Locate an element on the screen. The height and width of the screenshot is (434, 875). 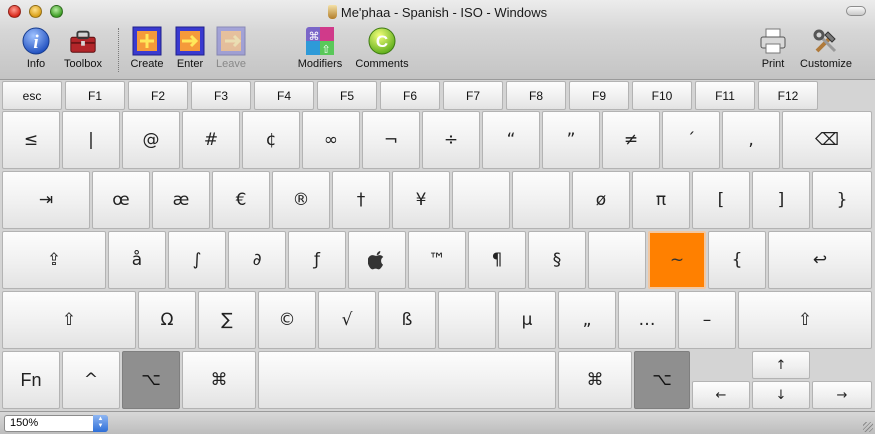
key-row2-12: [ is located at coordinates (721, 200).